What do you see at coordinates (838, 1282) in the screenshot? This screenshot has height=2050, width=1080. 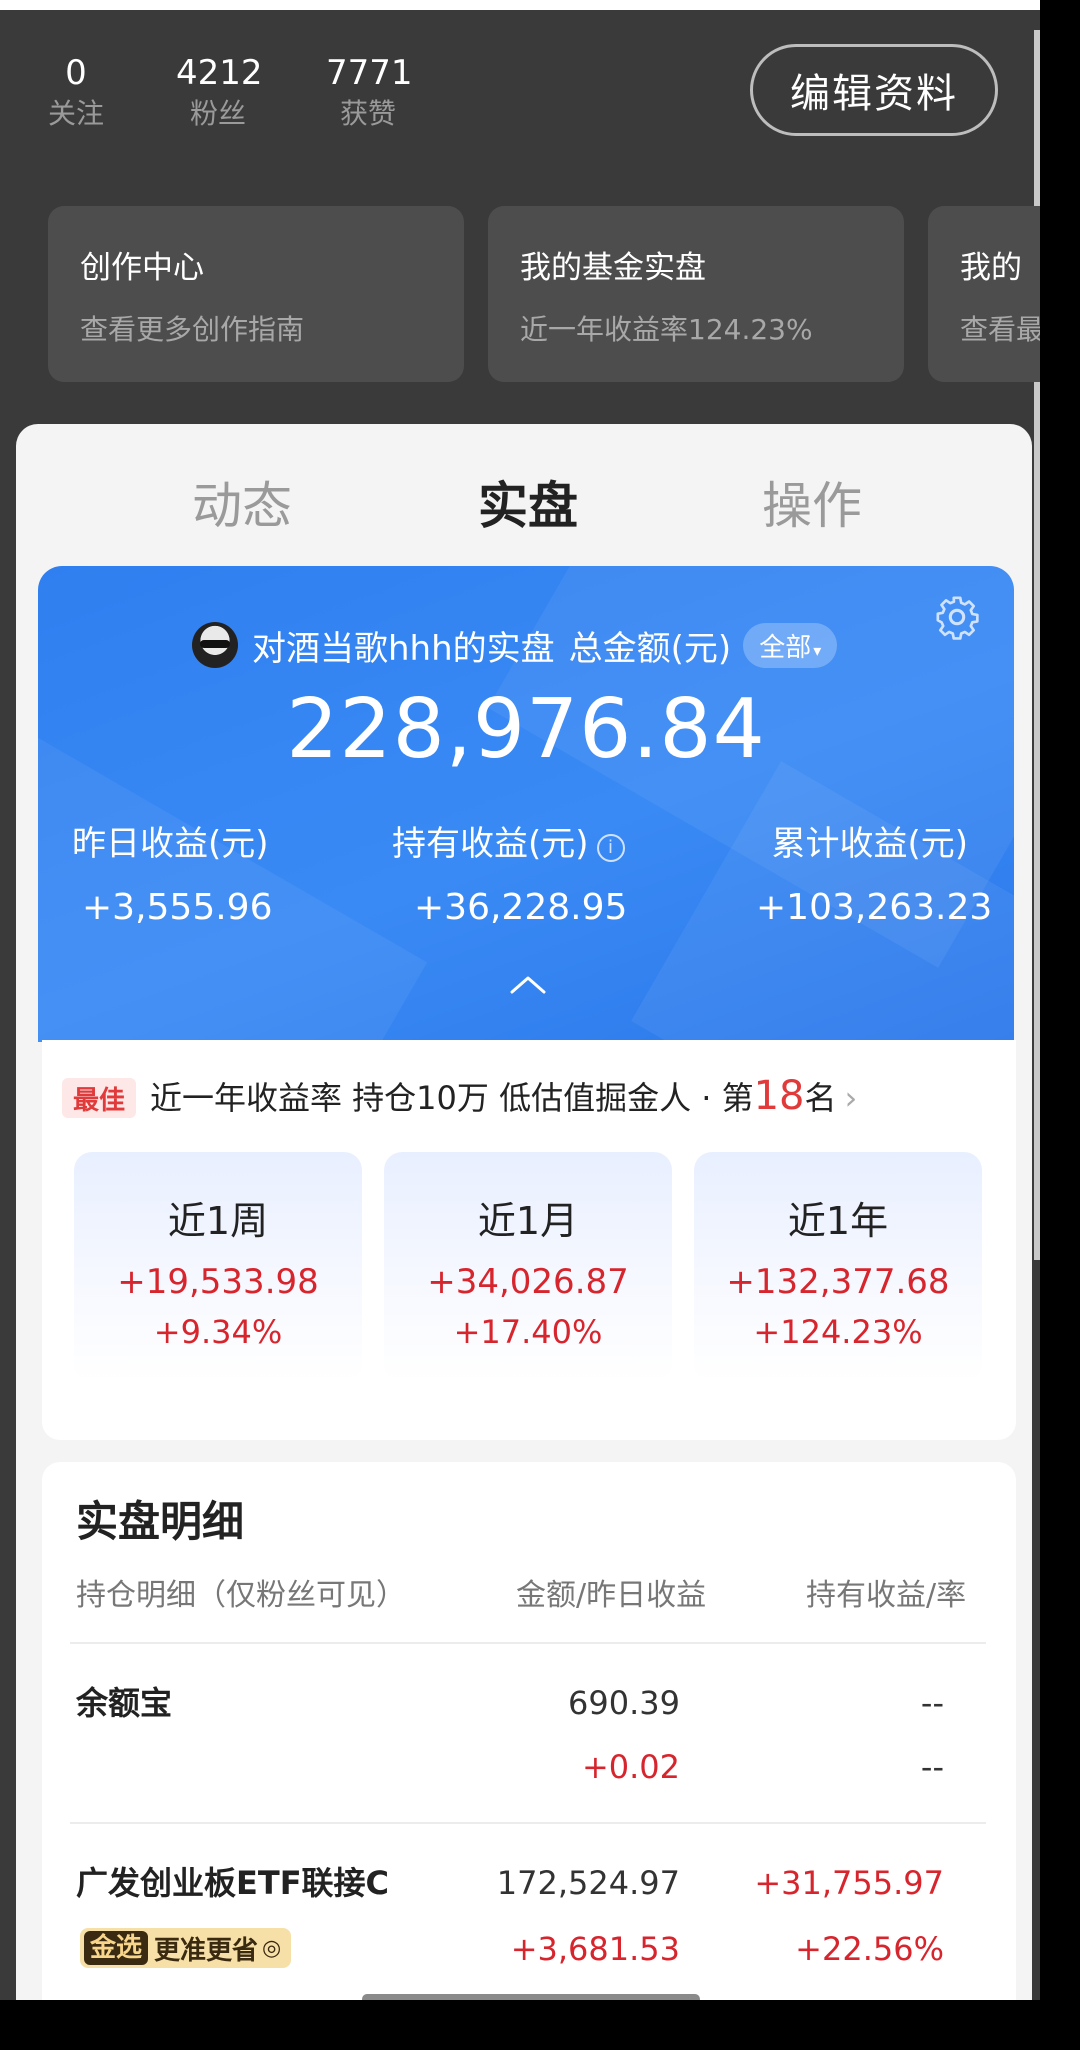 I see `period-amount: +132,377.68` at bounding box center [838, 1282].